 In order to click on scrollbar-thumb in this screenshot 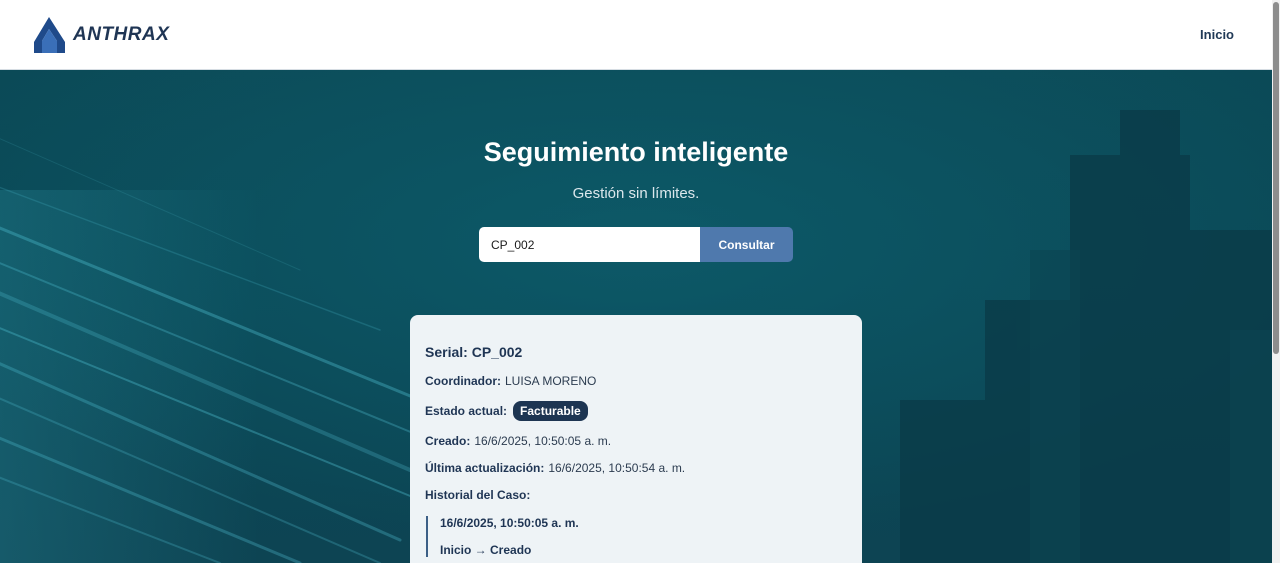, I will do `click(1276, 178)`.